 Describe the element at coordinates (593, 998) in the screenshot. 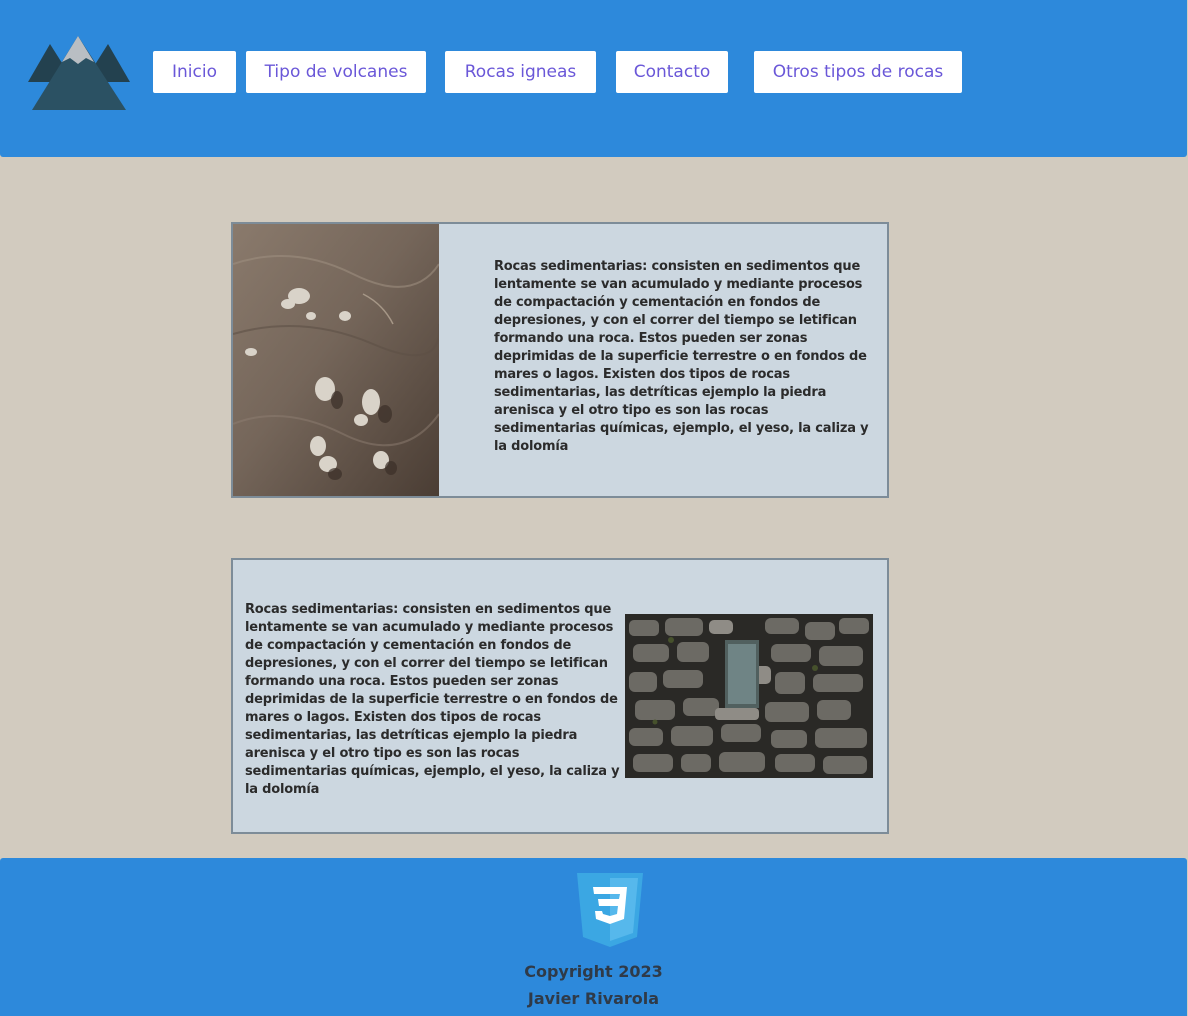

I see `footer-author: Javier Rivarola` at that location.